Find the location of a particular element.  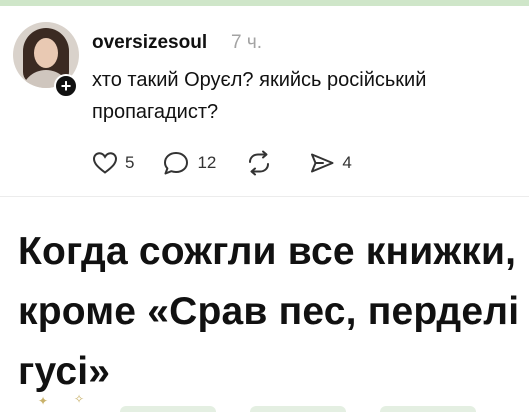

post-time: 7 ч. is located at coordinates (247, 42).